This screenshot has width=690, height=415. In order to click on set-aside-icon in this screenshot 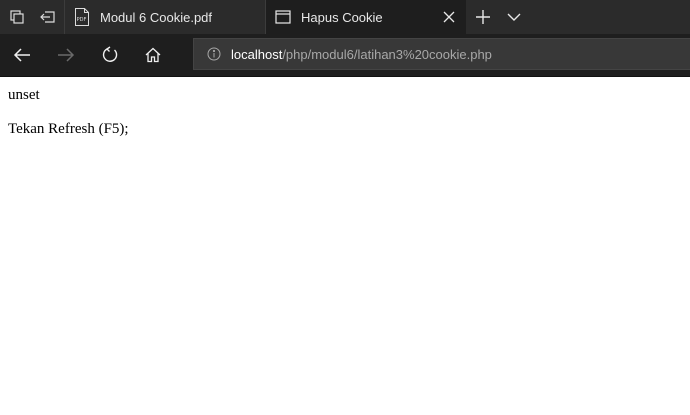, I will do `click(47, 17)`.